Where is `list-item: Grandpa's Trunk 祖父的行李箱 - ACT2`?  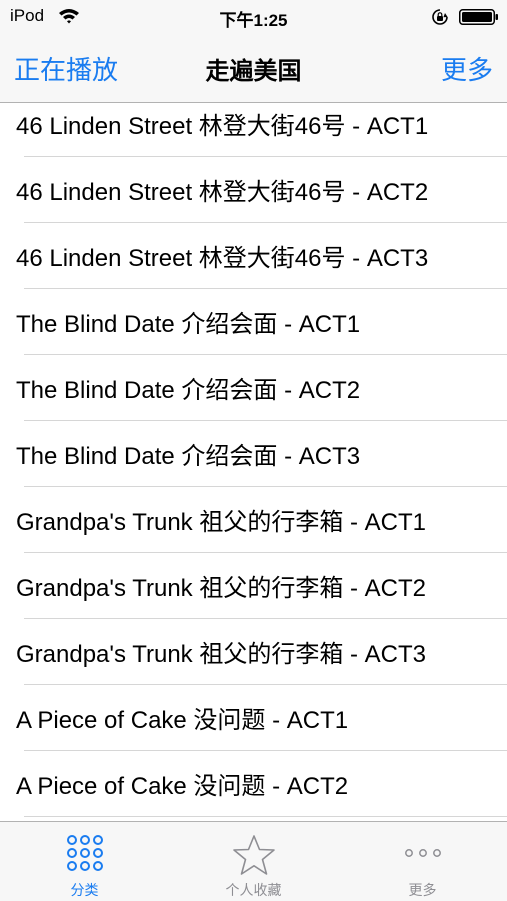
list-item: Grandpa's Trunk 祖父的行李箱 - ACT2 is located at coordinates (253, 586).